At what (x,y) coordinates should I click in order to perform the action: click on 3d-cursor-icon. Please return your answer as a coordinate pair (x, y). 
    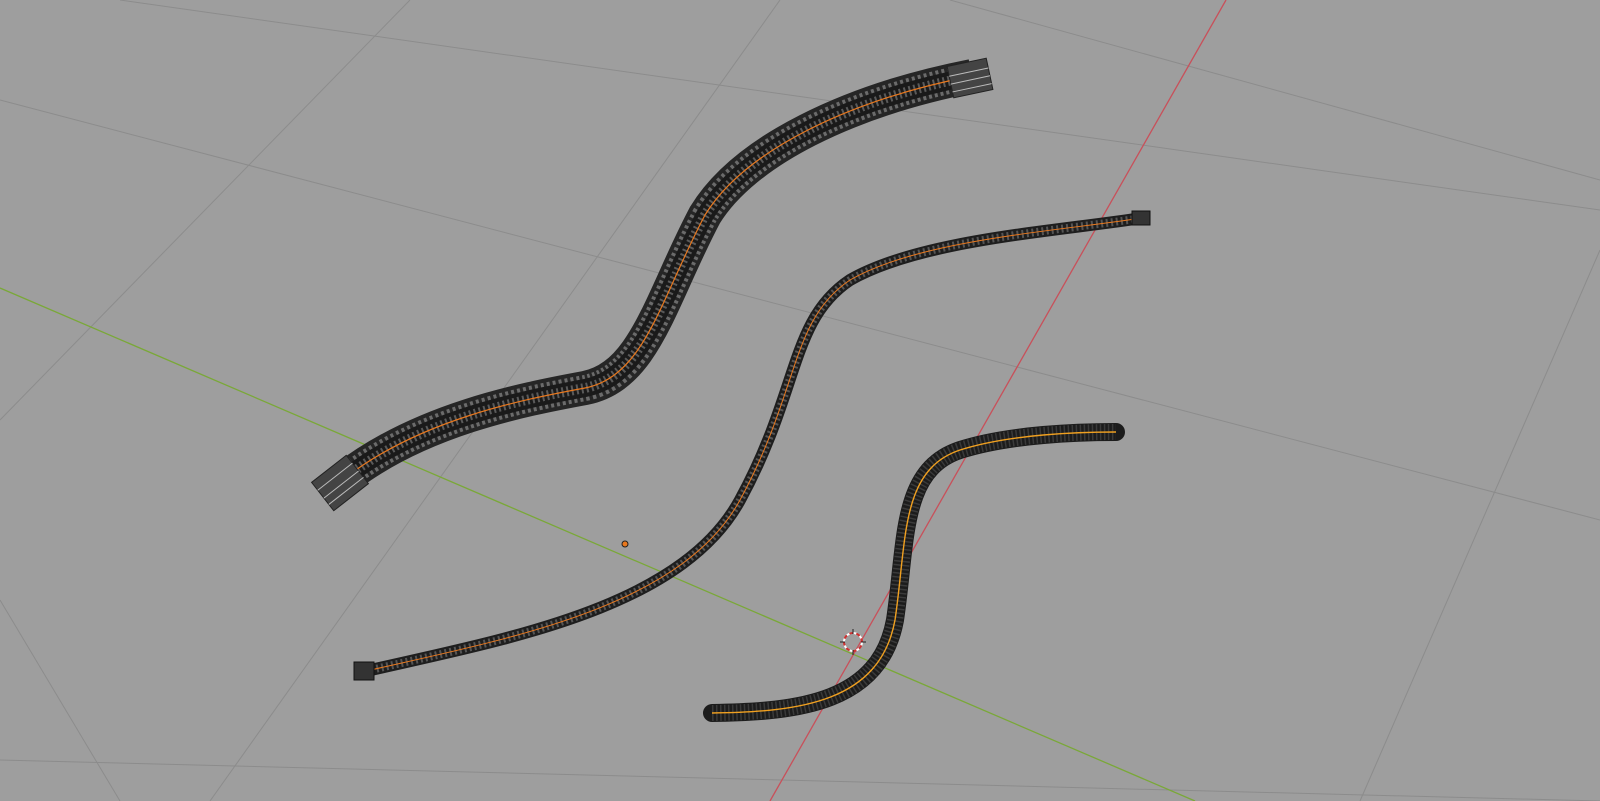
    Looking at the image, I should click on (853, 642).